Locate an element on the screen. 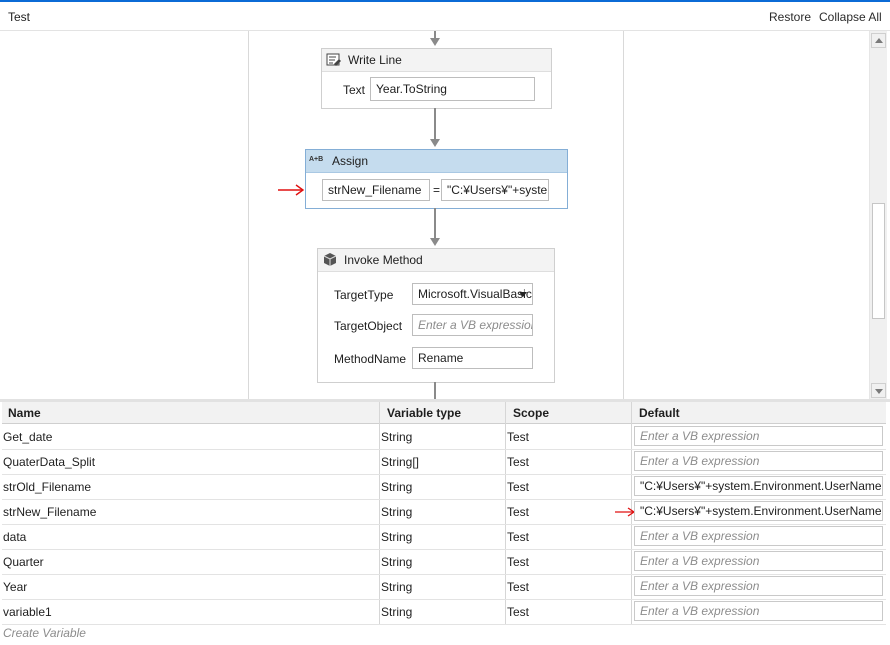 The width and height of the screenshot is (890, 645). chevron-down-icon is located at coordinates (523, 294).